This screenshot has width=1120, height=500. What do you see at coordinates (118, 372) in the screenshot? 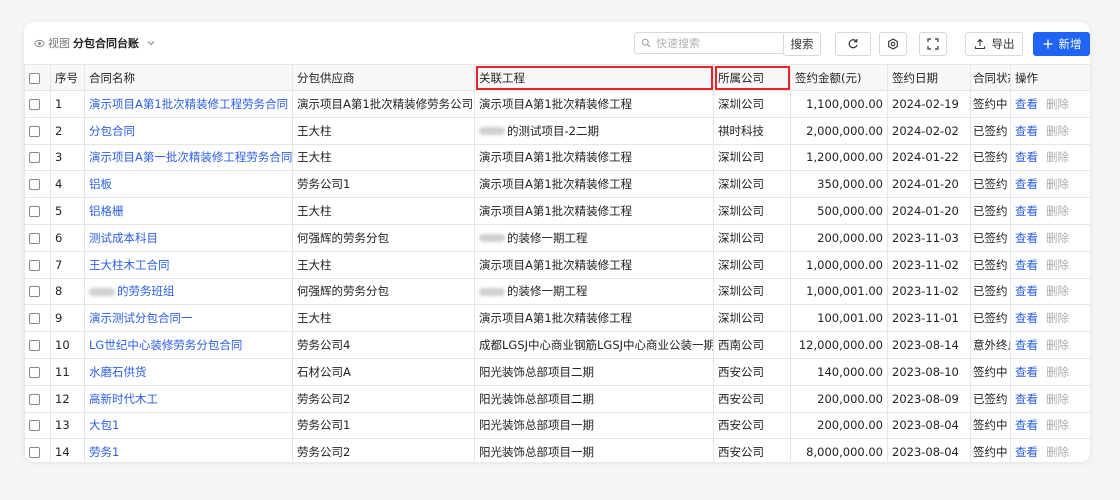
I see `contract-name-link: 水磨石供货` at bounding box center [118, 372].